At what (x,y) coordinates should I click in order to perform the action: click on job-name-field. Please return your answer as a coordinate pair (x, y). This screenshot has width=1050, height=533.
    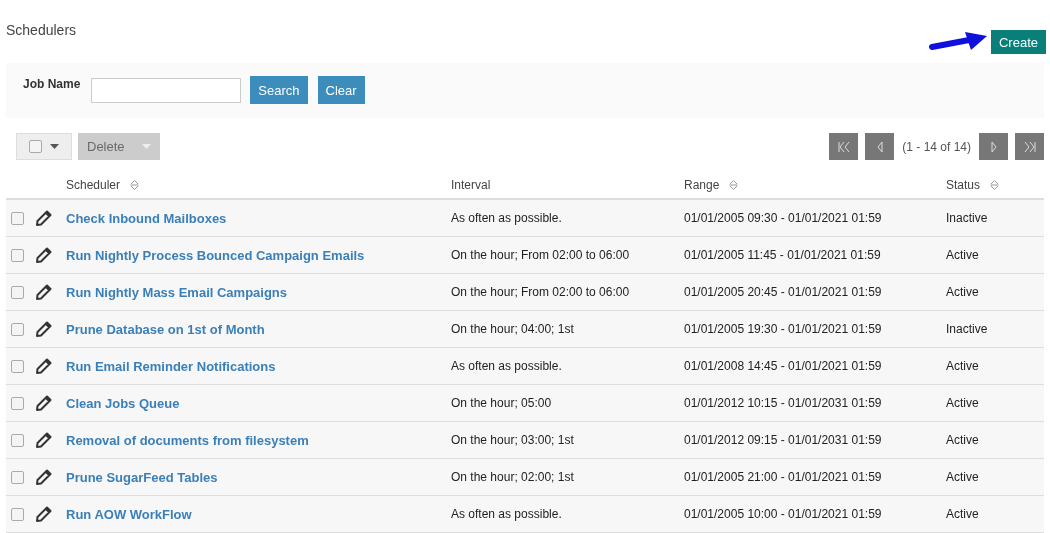
    Looking at the image, I should click on (166, 90).